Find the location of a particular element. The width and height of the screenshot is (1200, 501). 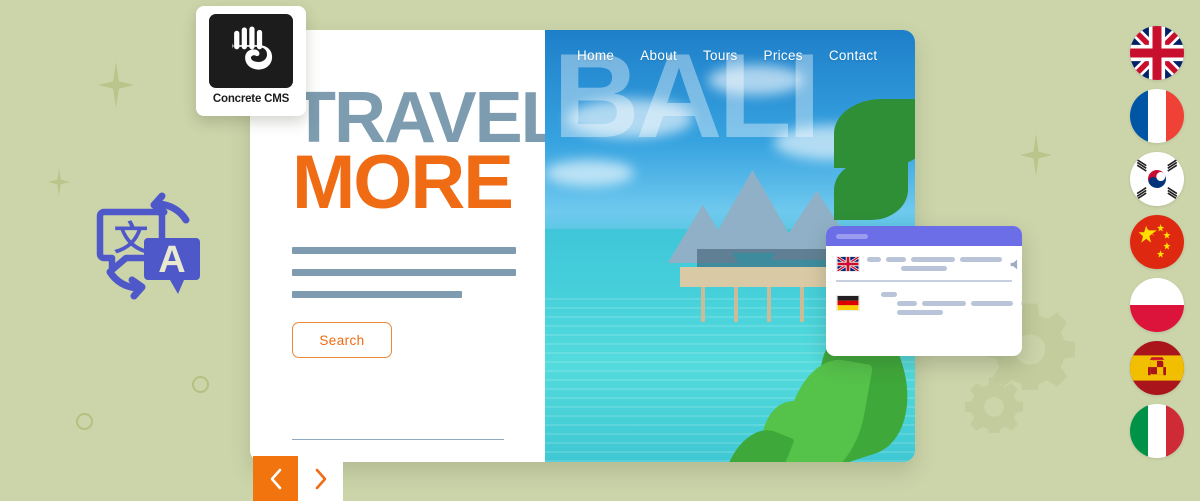

concrete-cms-logo-card: Concrete CMS is located at coordinates (251, 61).